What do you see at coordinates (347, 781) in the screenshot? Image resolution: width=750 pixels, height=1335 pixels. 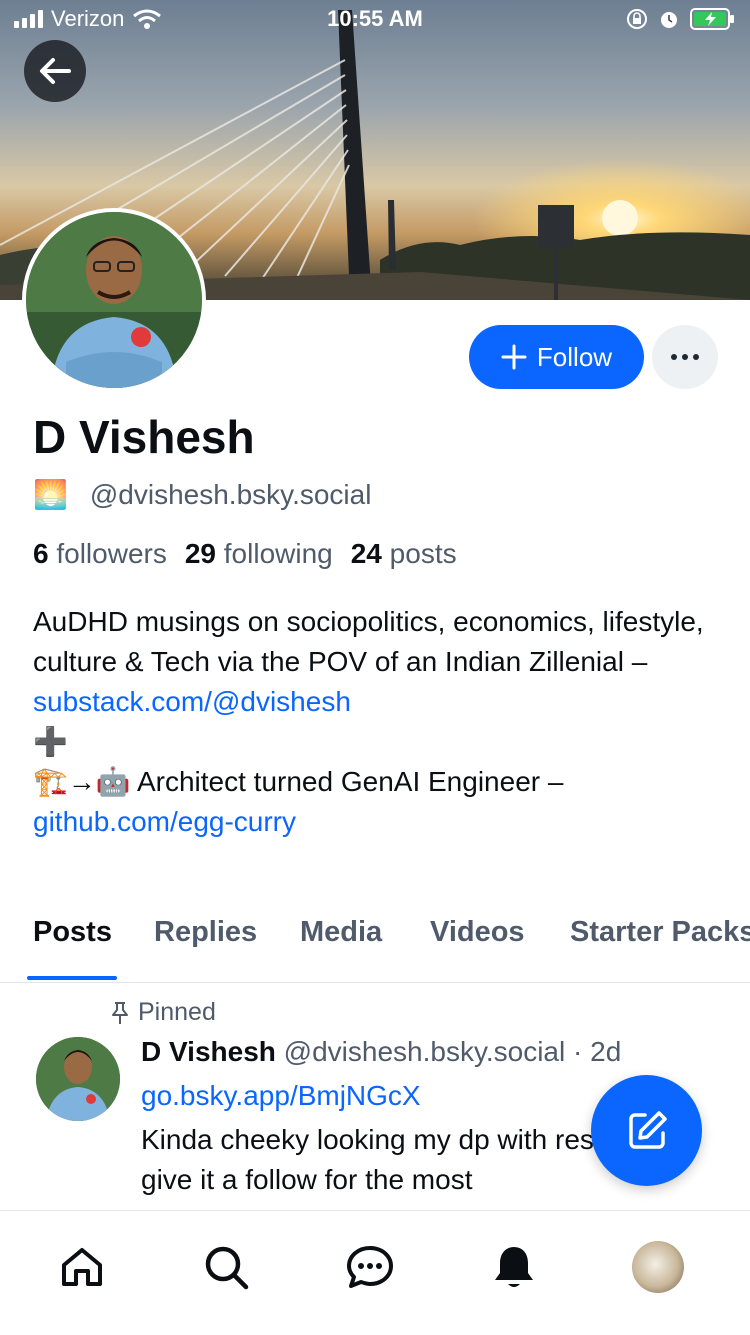 I see `bio-line2-text: Architect turned GenAI Engineer –` at bounding box center [347, 781].